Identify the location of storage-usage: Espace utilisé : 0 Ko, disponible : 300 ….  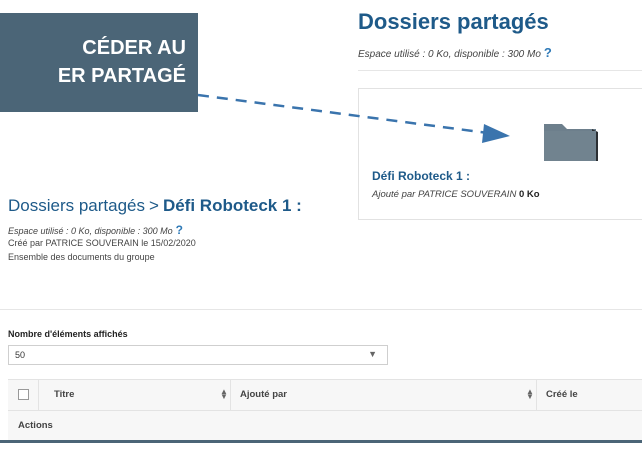
(455, 52).